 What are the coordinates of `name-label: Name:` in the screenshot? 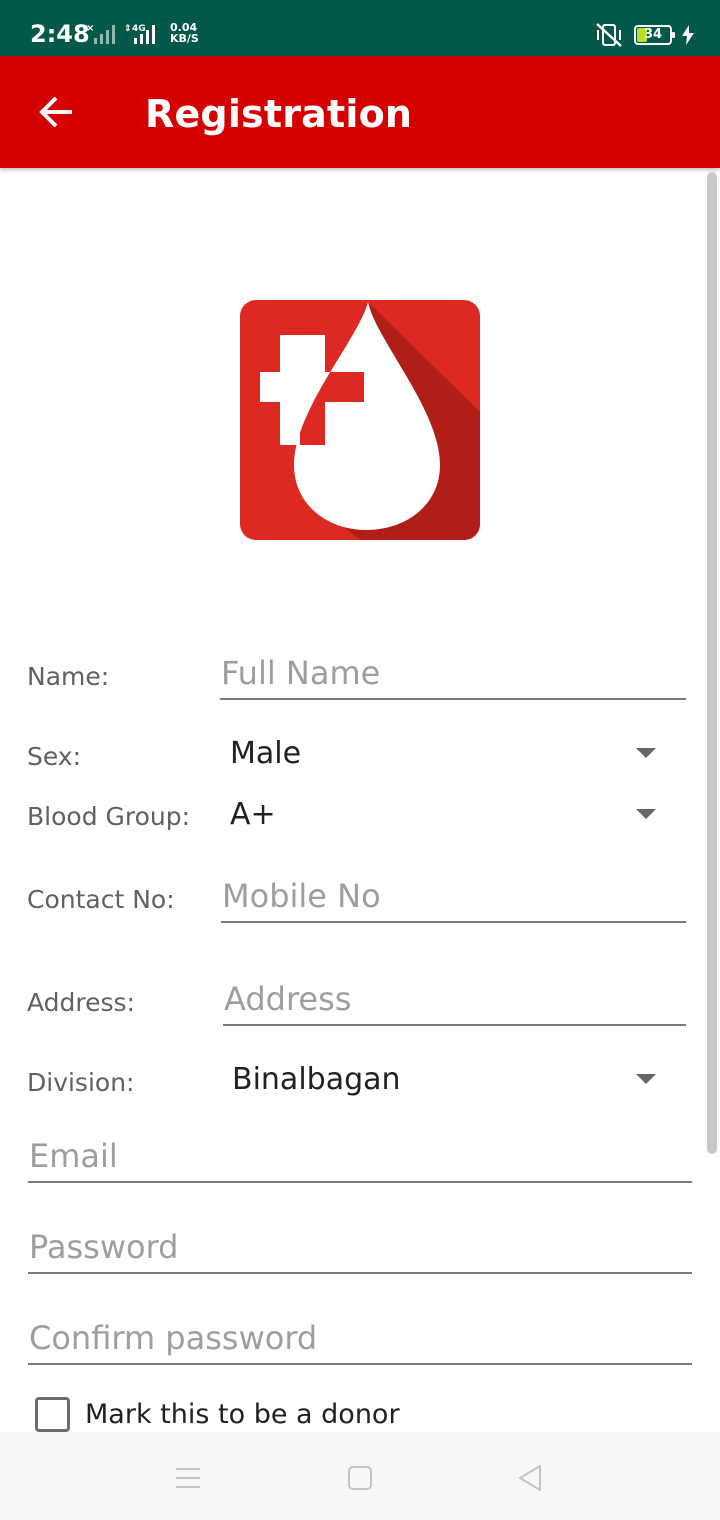 It's located at (68, 676).